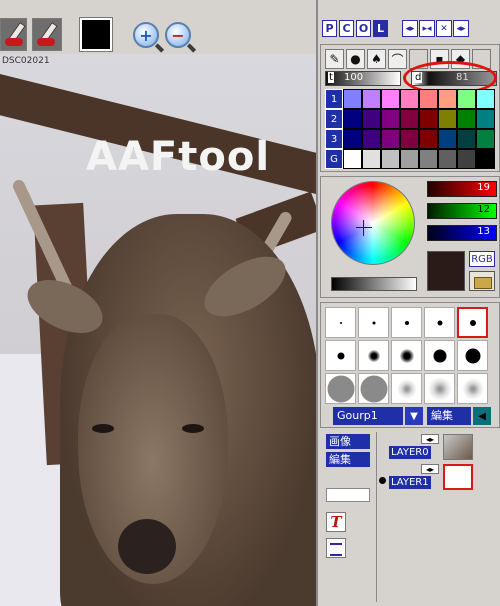 The width and height of the screenshot is (500, 606). Describe the element at coordinates (348, 459) in the screenshot. I see `layer-edit-button: 編集` at that location.